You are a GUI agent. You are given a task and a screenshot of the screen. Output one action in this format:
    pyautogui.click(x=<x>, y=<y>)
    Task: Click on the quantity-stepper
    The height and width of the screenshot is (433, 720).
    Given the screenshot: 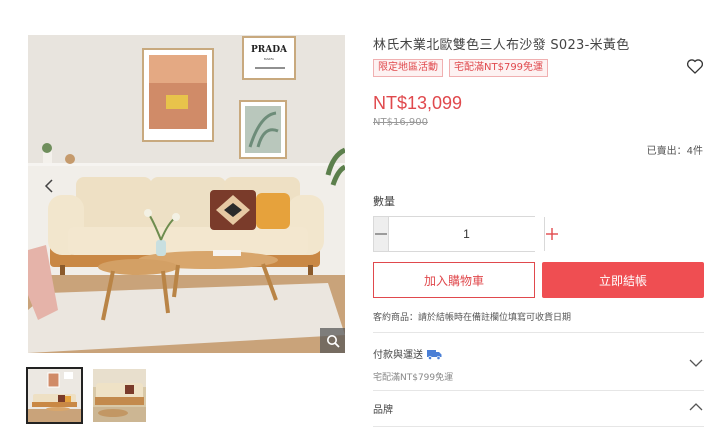 What is the action you would take?
    pyautogui.click(x=465, y=234)
    